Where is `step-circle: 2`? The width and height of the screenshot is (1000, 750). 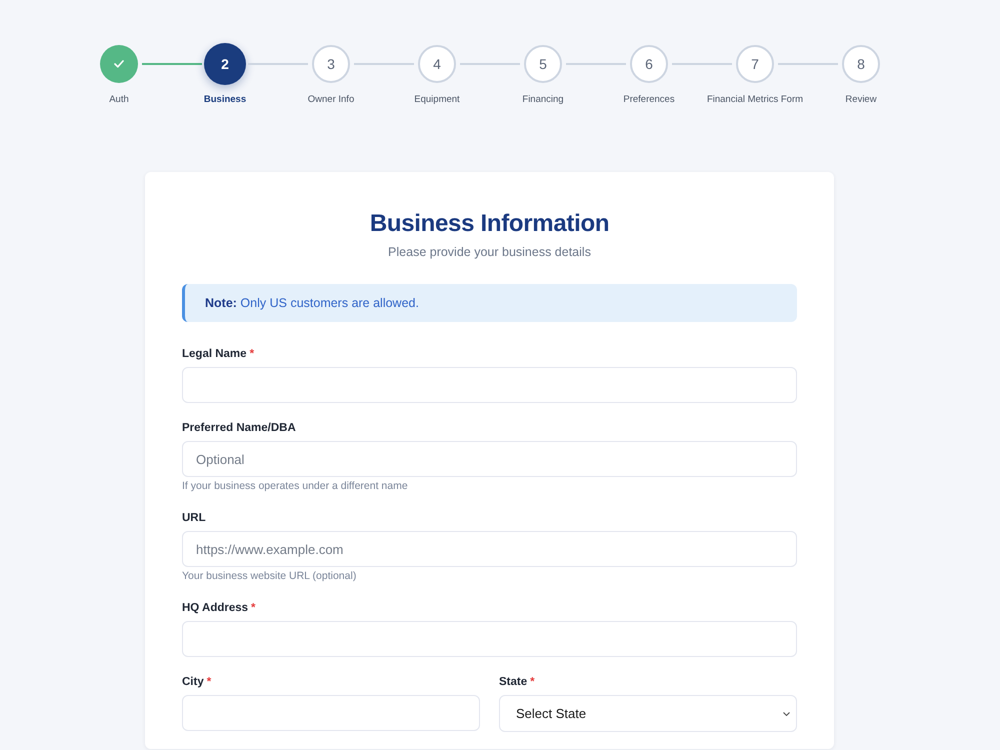 step-circle: 2 is located at coordinates (225, 64).